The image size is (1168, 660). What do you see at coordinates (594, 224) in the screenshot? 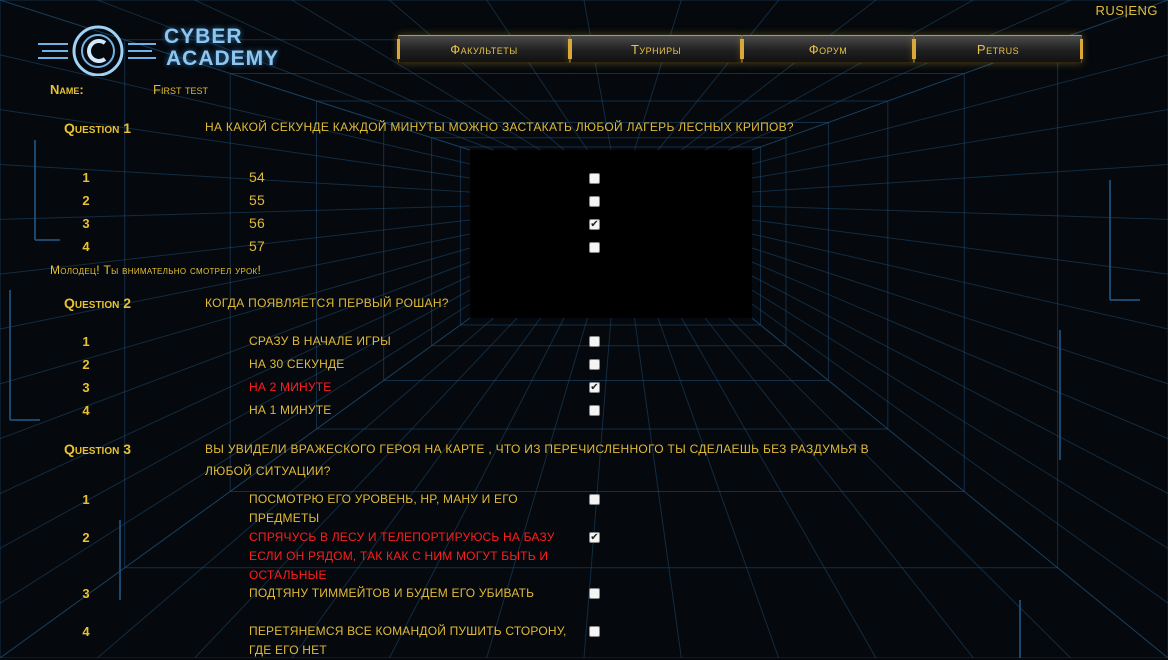
I see `q1-option-3-checkbox: ✔` at bounding box center [594, 224].